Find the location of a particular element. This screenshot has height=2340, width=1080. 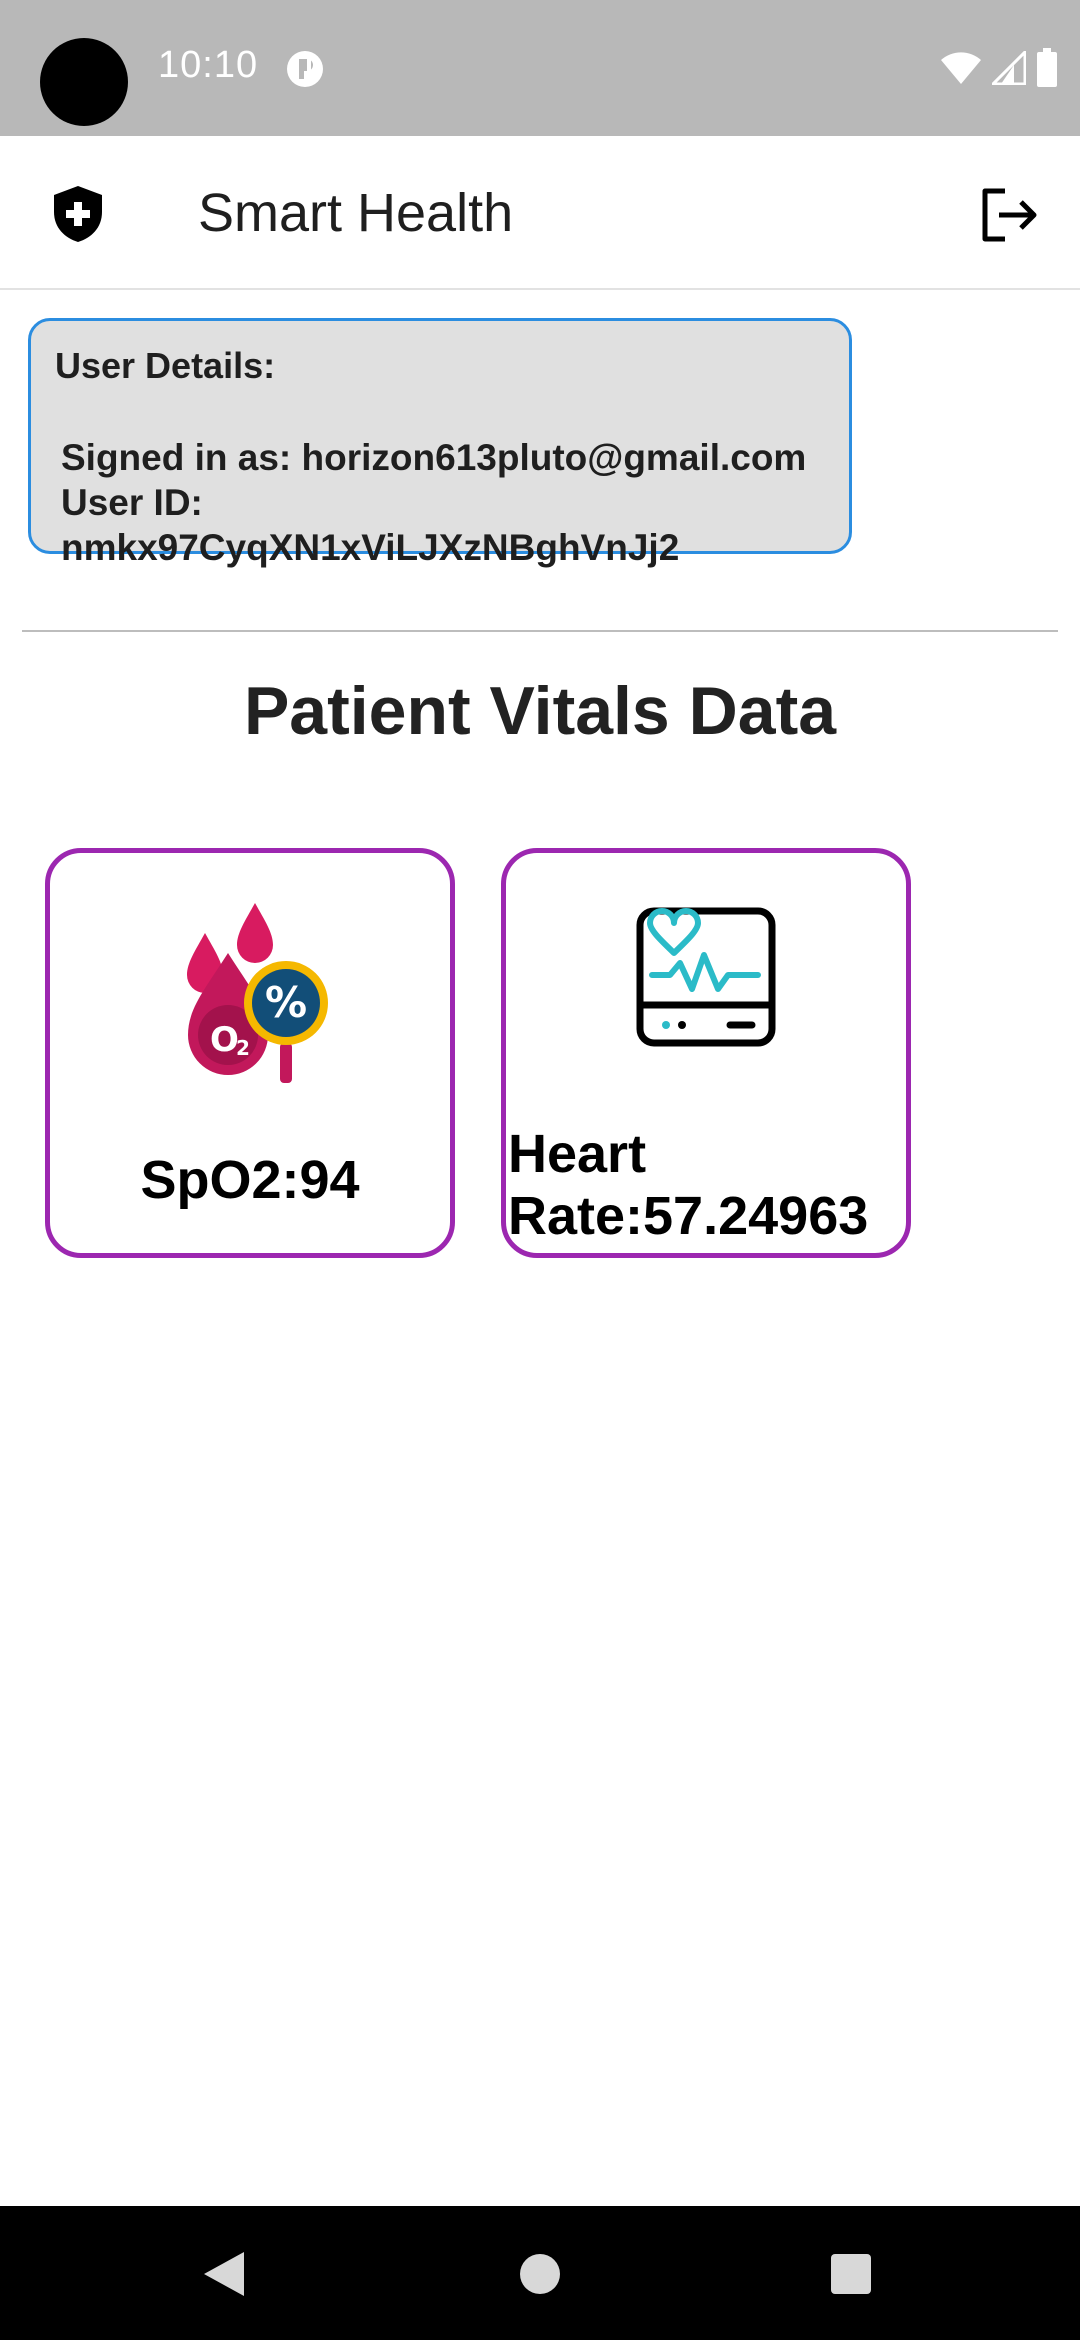

spo2-card: O 2 % SpO2:94 is located at coordinates (250, 1053).